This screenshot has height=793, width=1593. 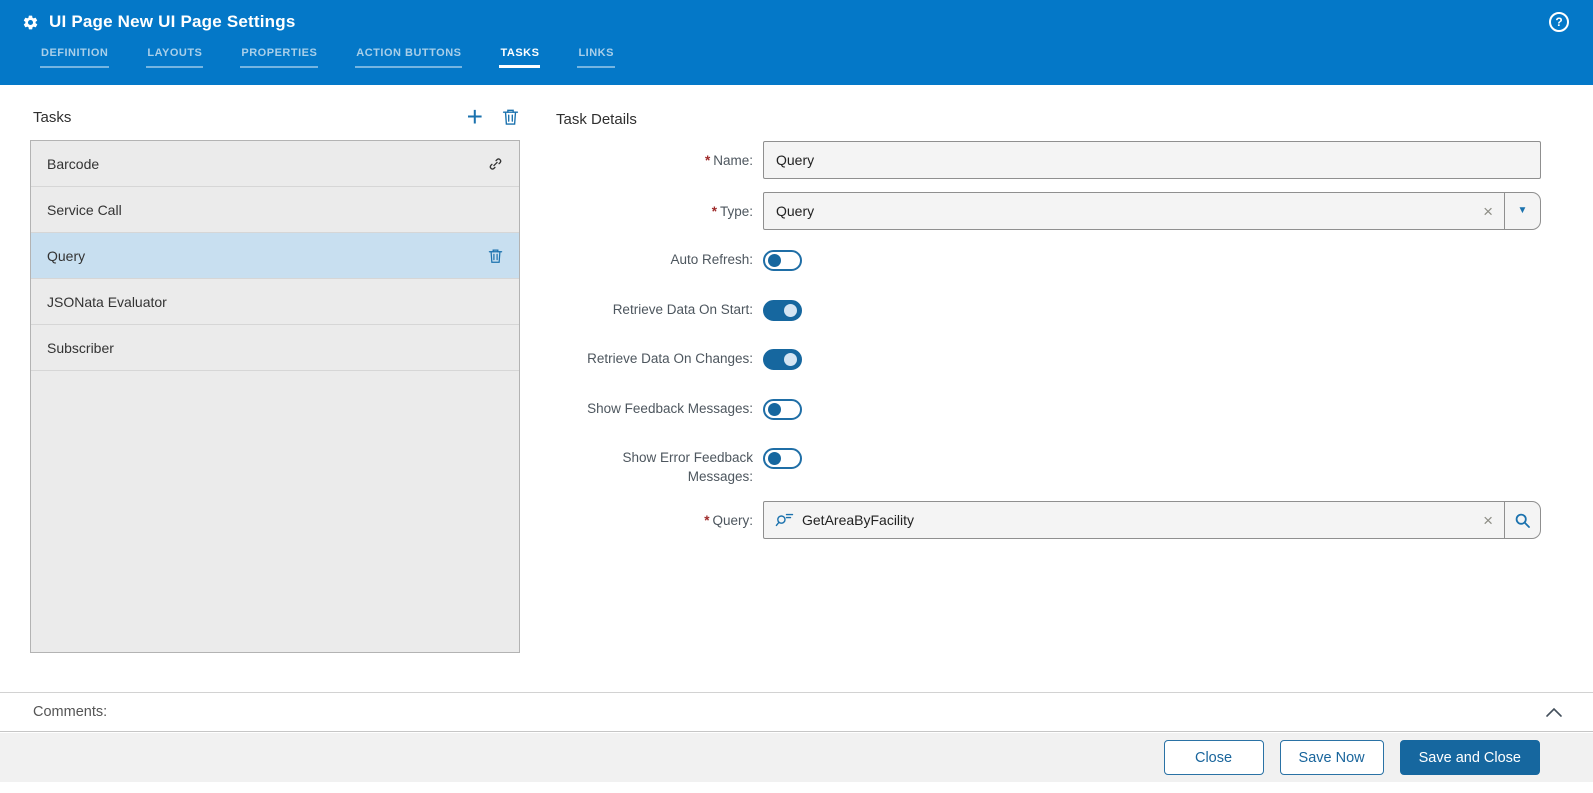 I want to click on query-picker: ×, so click(x=1152, y=520).